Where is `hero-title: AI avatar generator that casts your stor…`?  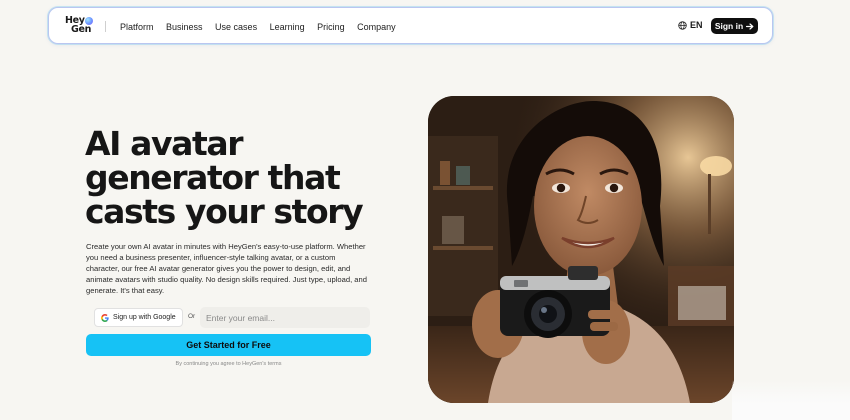
hero-title: AI avatar generator that casts your stor… is located at coordinates (250, 178).